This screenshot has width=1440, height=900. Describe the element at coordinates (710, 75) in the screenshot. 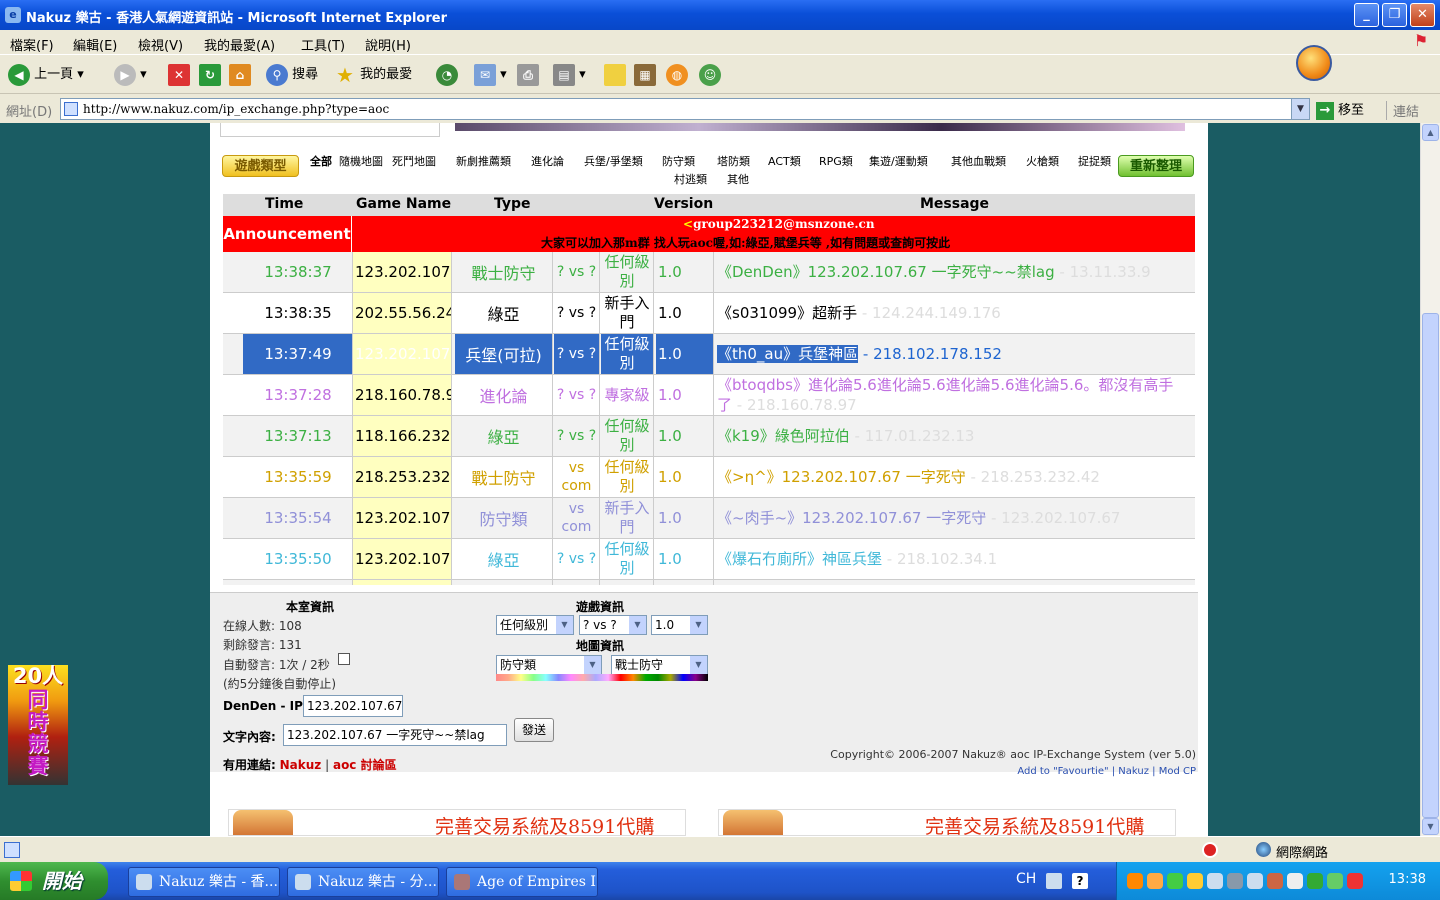

I see `messenger-button: ☺` at that location.